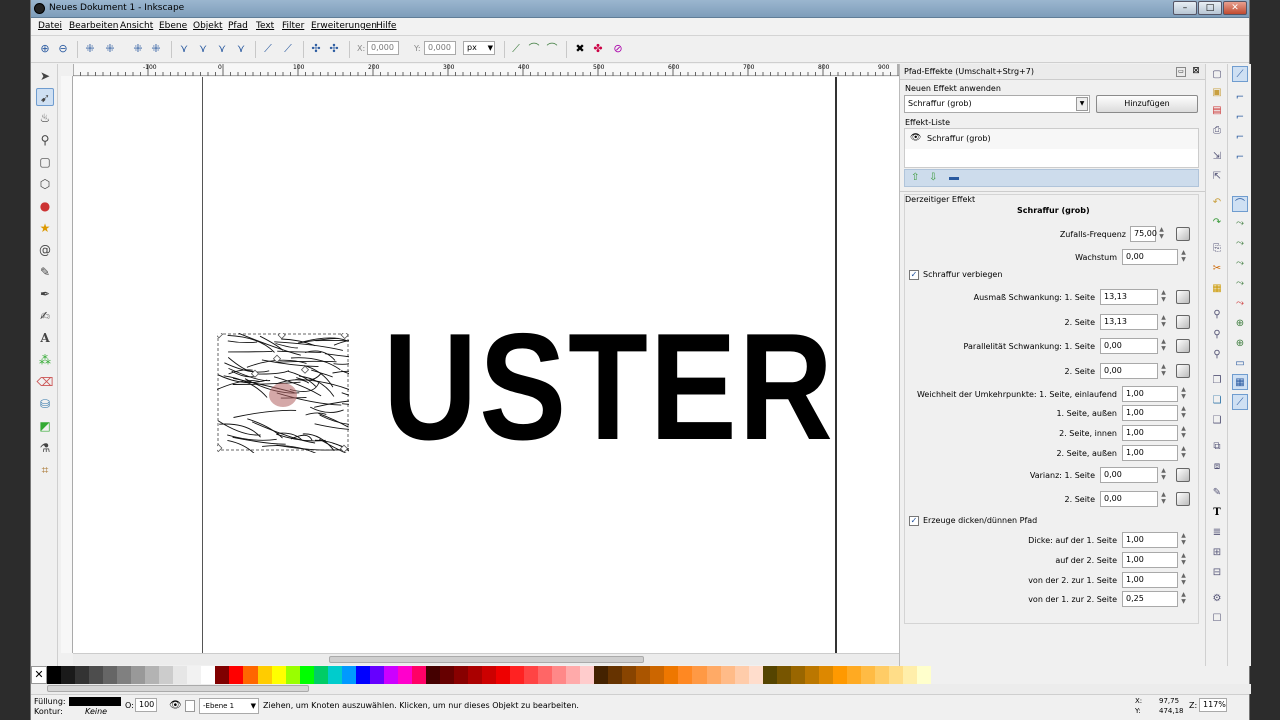  Describe the element at coordinates (45, 49) in the screenshot. I see `insert-node-icon: ⊕` at that location.